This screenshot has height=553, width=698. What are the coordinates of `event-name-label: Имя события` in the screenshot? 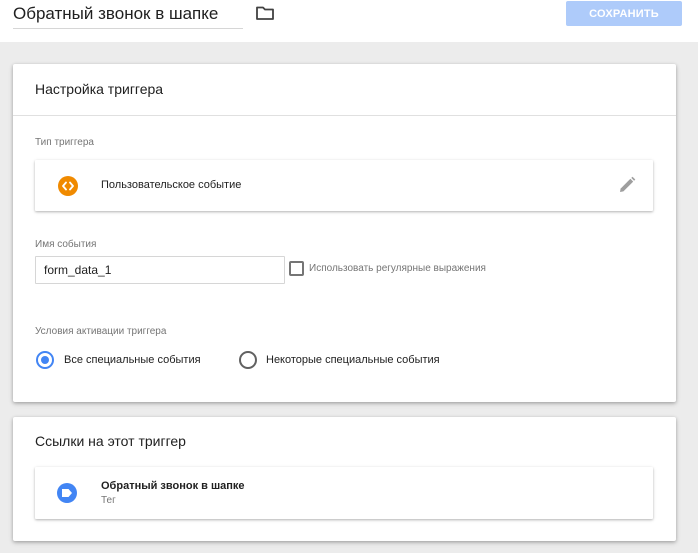 It's located at (66, 244).